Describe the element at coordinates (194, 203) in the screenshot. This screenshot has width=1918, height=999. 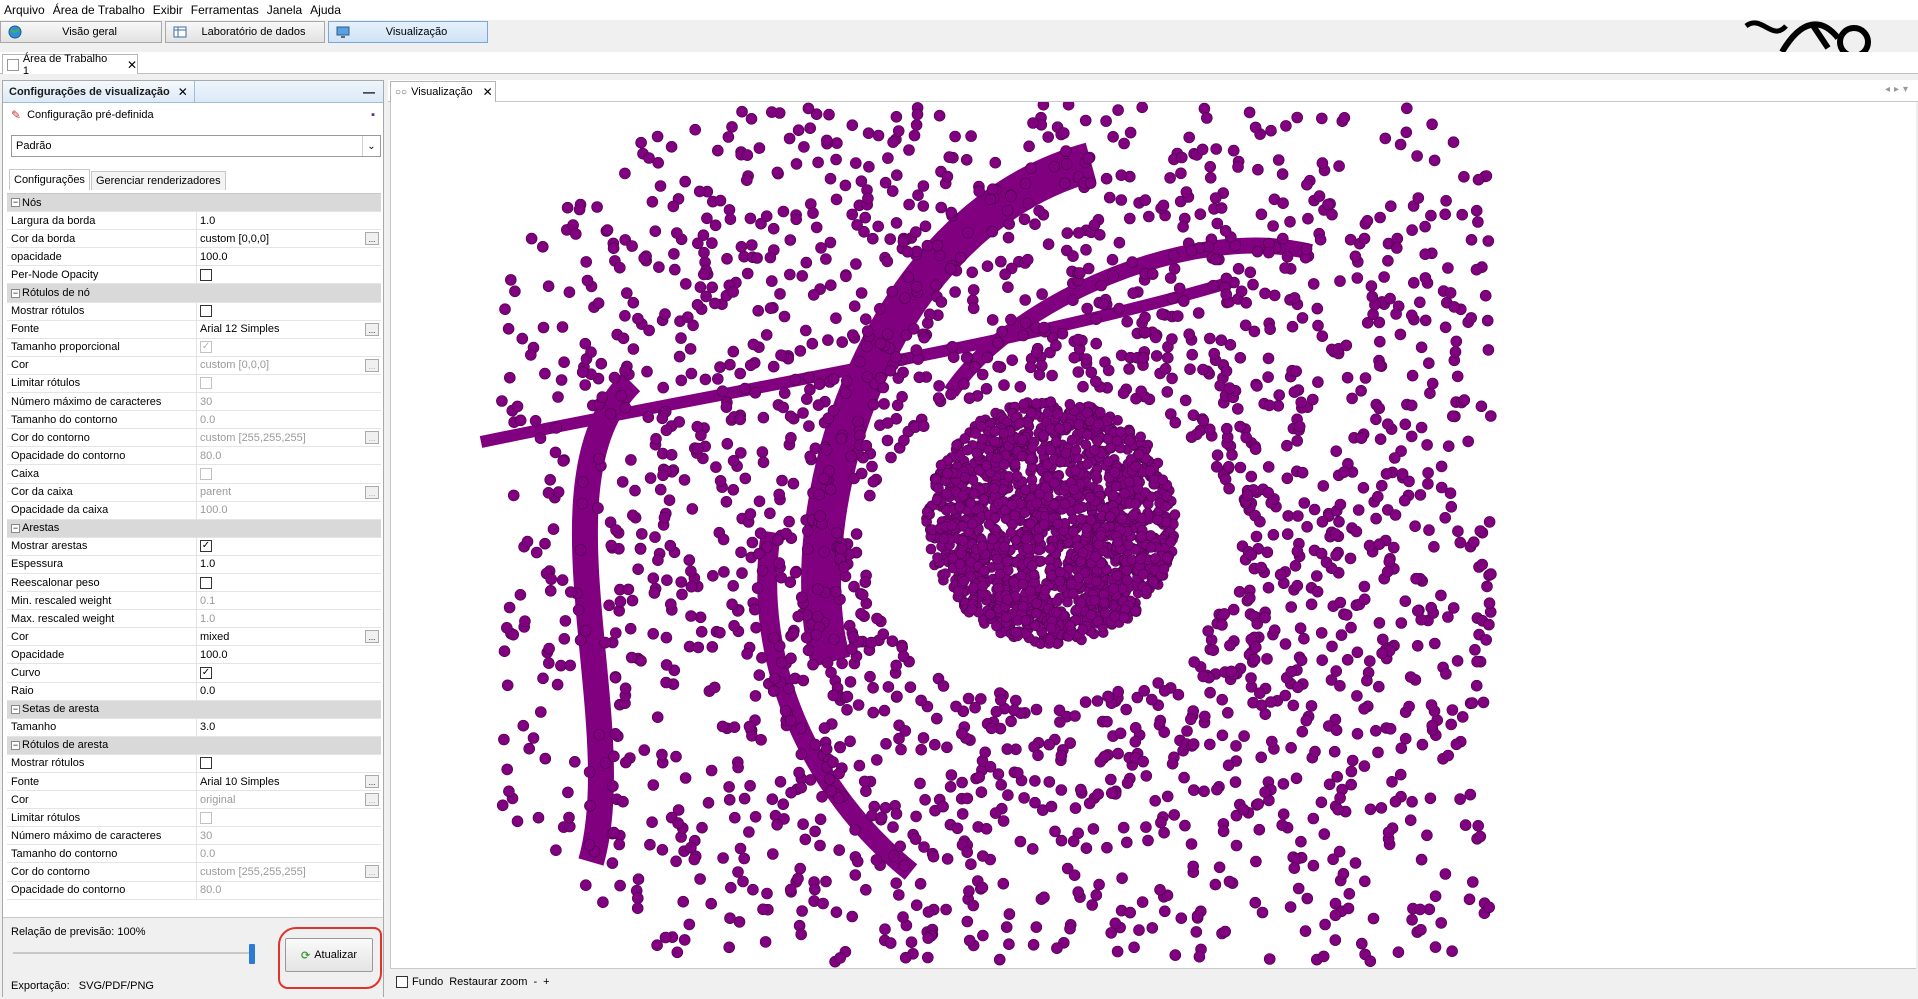
I see `property-category: − Nós` at that location.